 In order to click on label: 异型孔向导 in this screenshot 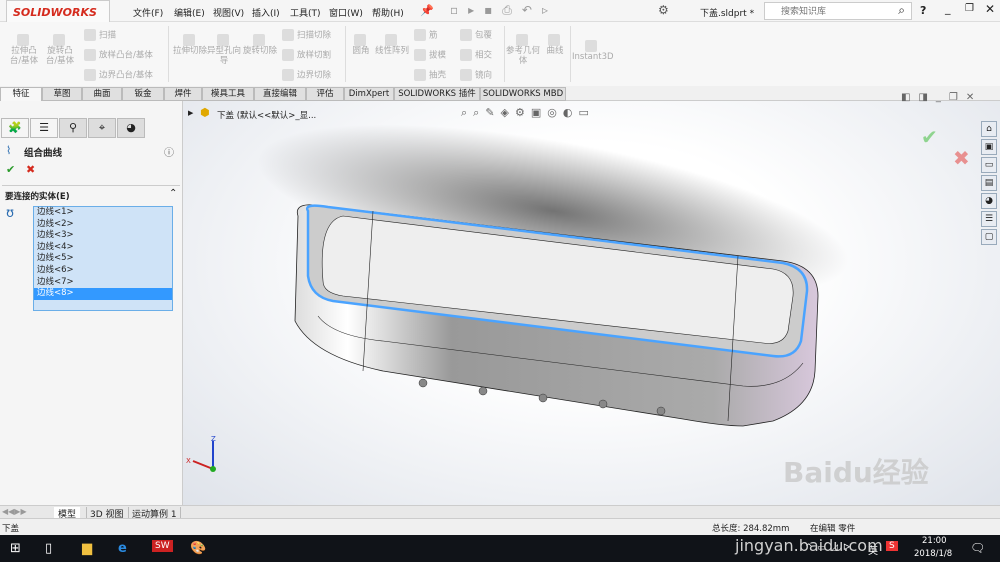, I will do `click(223, 56)`.